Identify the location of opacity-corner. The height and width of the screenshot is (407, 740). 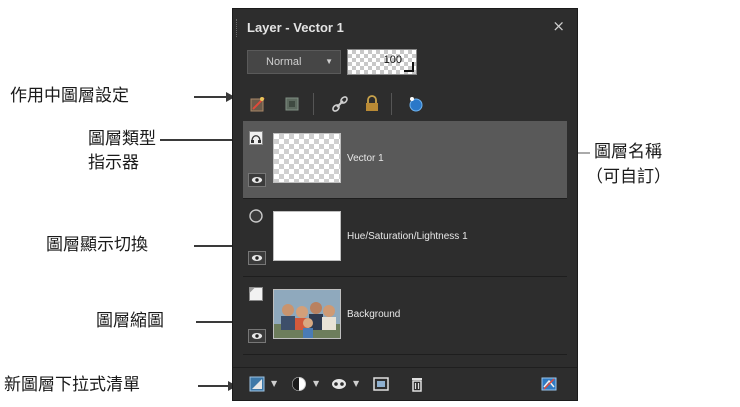
(409, 67).